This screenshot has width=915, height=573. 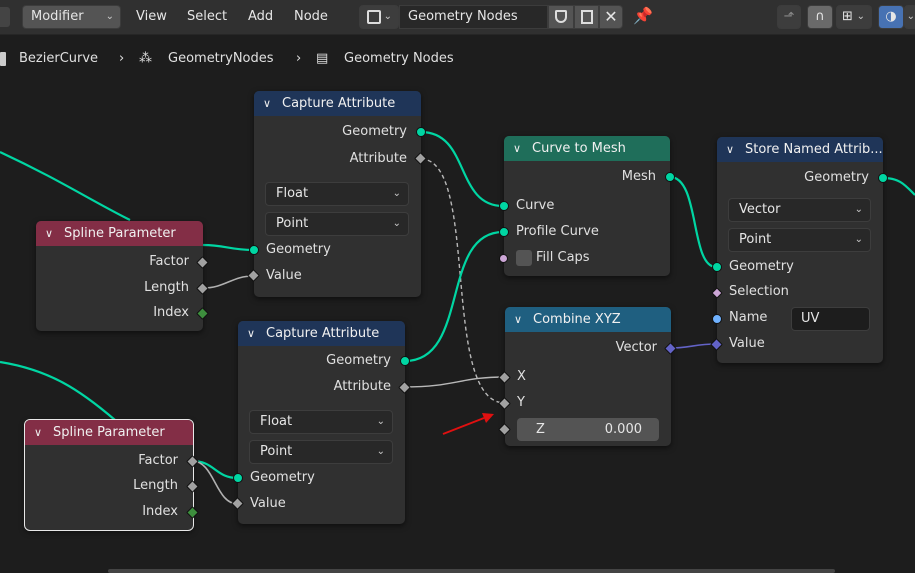 What do you see at coordinates (898, 186) in the screenshot?
I see `link-store-out` at bounding box center [898, 186].